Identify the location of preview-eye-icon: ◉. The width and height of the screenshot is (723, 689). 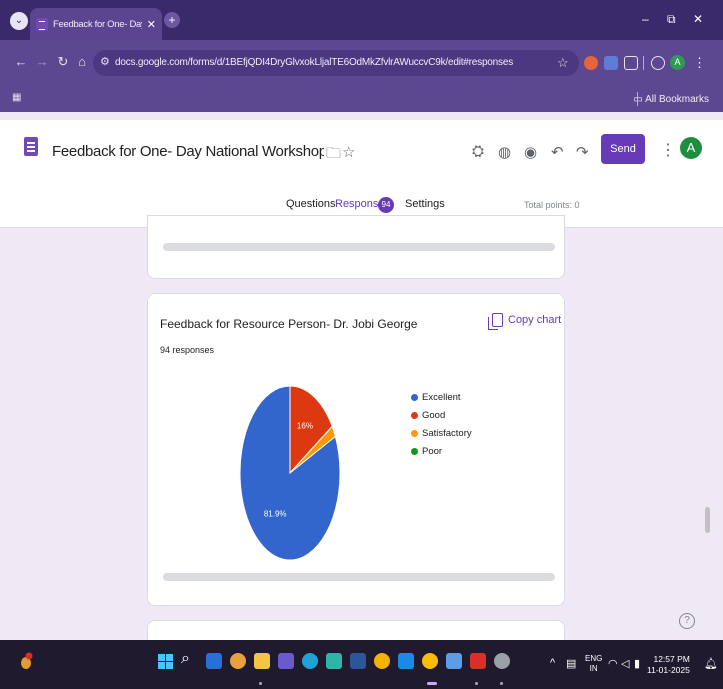
(530, 152).